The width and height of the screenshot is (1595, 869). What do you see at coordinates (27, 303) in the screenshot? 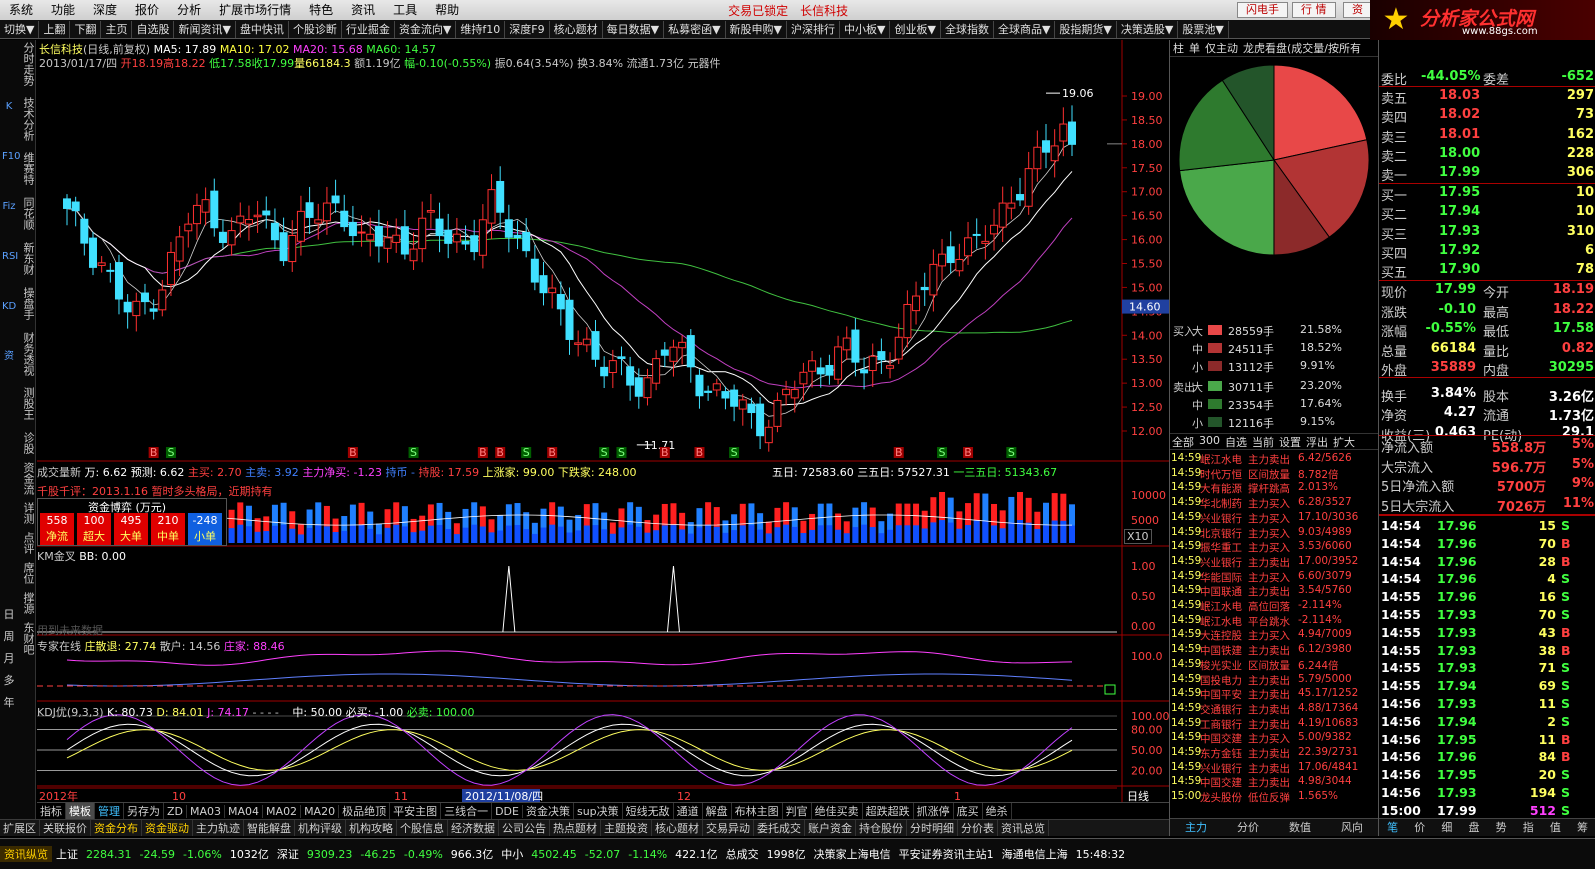
I see `left-tab-5: 操盘手` at bounding box center [27, 303].